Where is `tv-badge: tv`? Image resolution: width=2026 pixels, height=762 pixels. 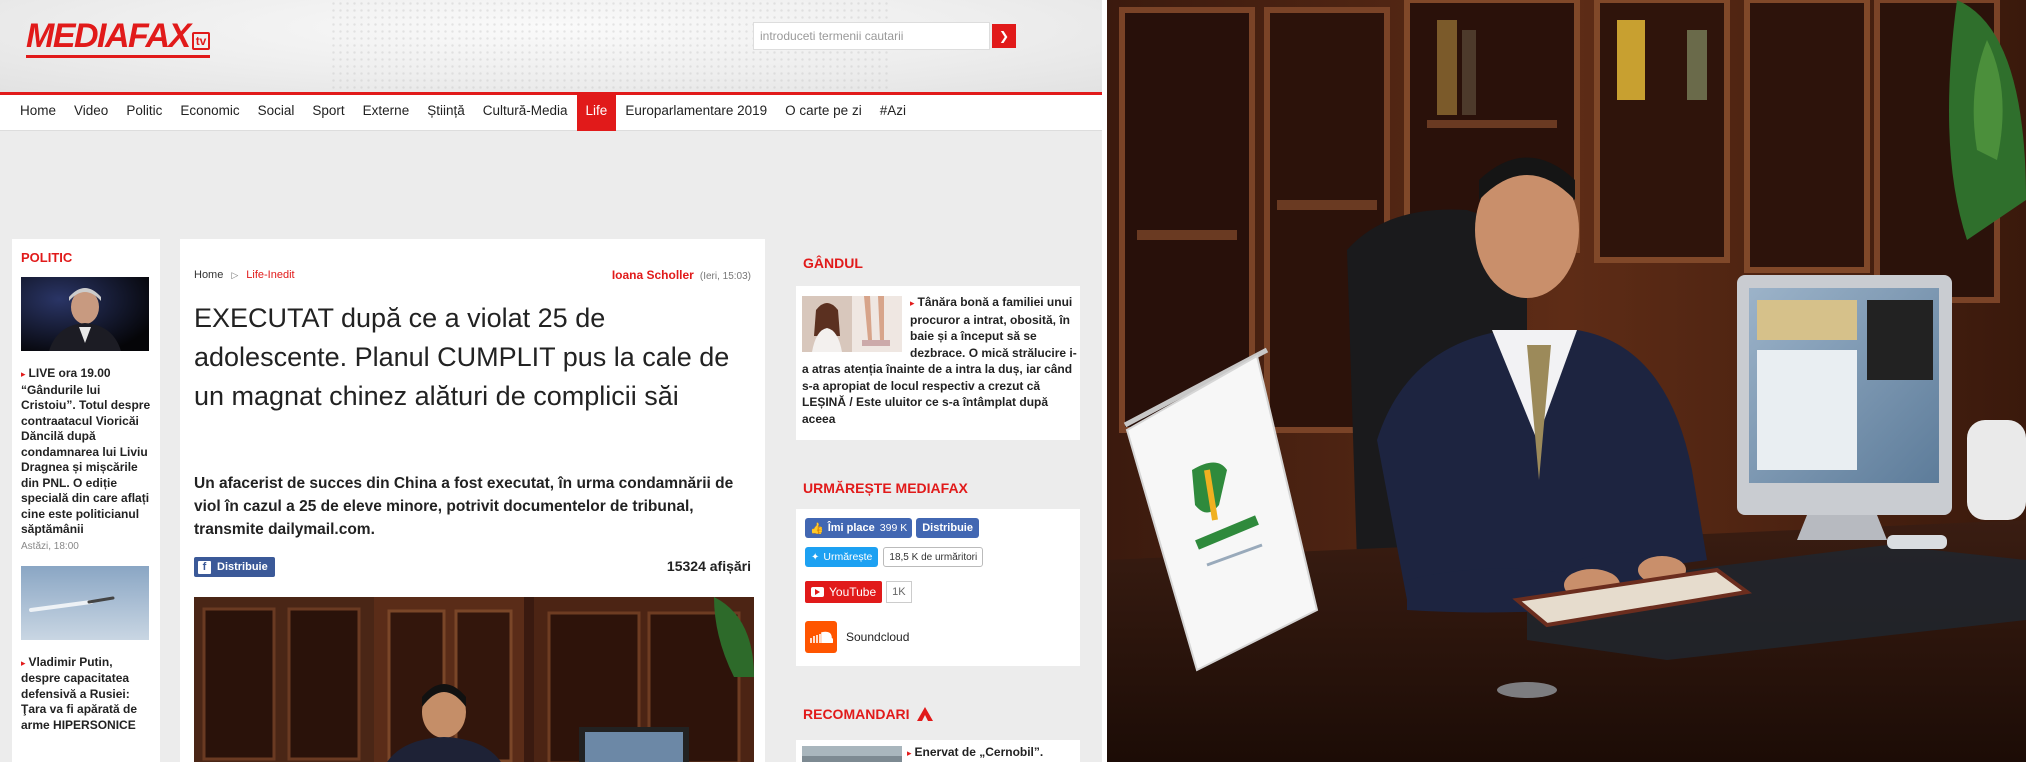
tv-badge: tv is located at coordinates (201, 41).